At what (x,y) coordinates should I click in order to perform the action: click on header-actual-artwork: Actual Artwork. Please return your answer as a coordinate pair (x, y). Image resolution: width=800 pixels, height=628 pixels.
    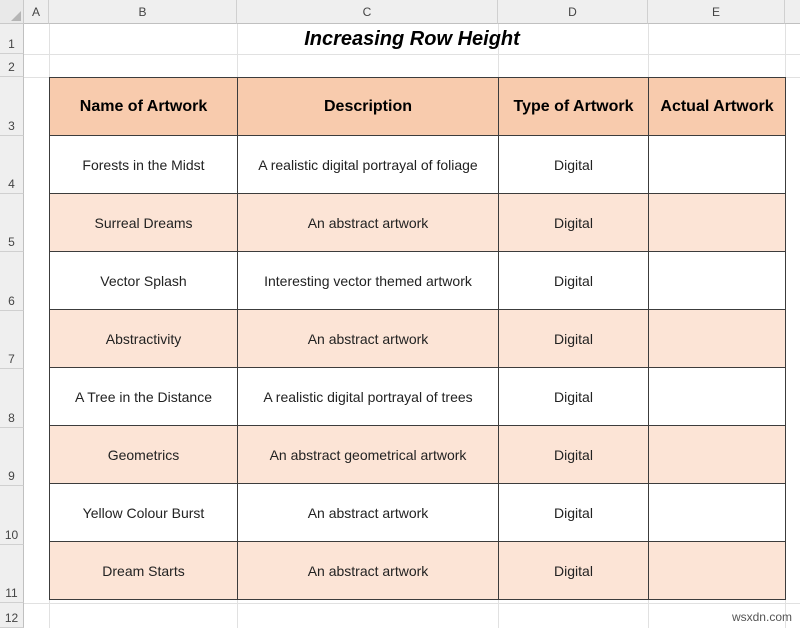
    Looking at the image, I should click on (717, 106).